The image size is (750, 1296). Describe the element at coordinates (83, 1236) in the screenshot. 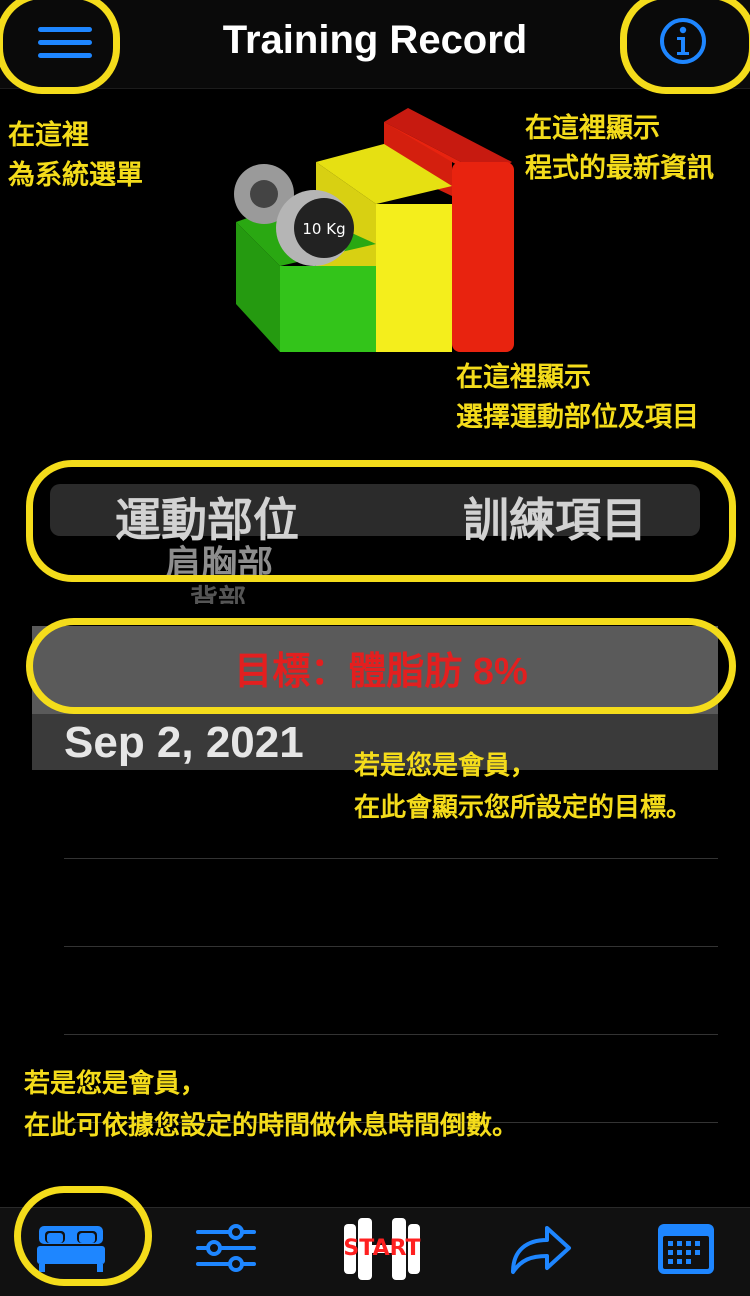

I see `tab-highlight-ring` at that location.